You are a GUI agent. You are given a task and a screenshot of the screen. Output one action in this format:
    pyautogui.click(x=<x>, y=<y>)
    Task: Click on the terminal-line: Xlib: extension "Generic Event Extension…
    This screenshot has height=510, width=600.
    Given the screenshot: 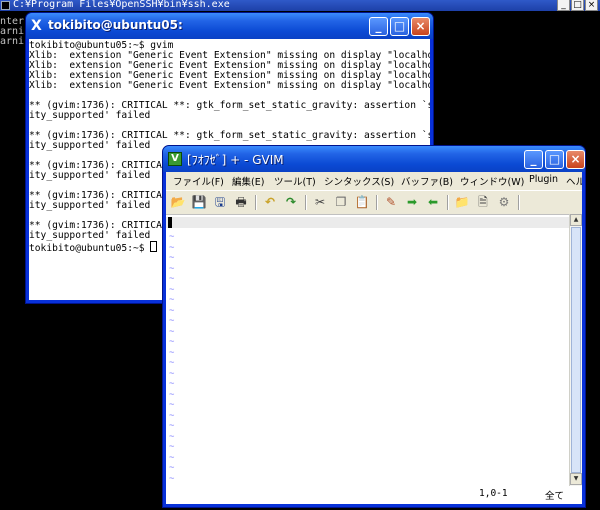 What is the action you would take?
    pyautogui.click(x=229, y=85)
    